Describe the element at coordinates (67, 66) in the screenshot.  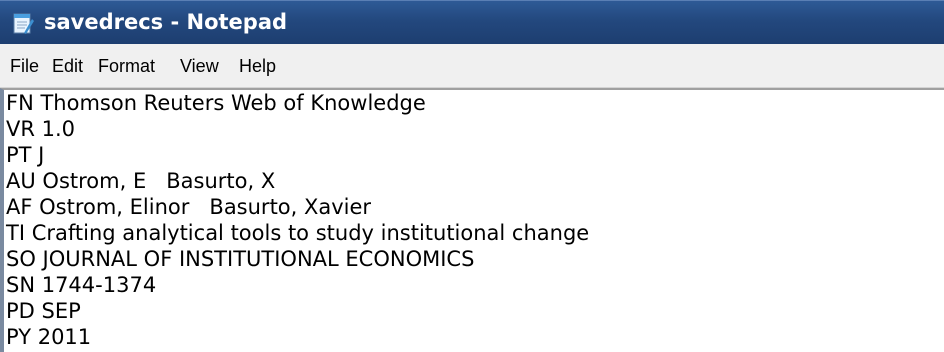
I see `menu-edit: Edit` at that location.